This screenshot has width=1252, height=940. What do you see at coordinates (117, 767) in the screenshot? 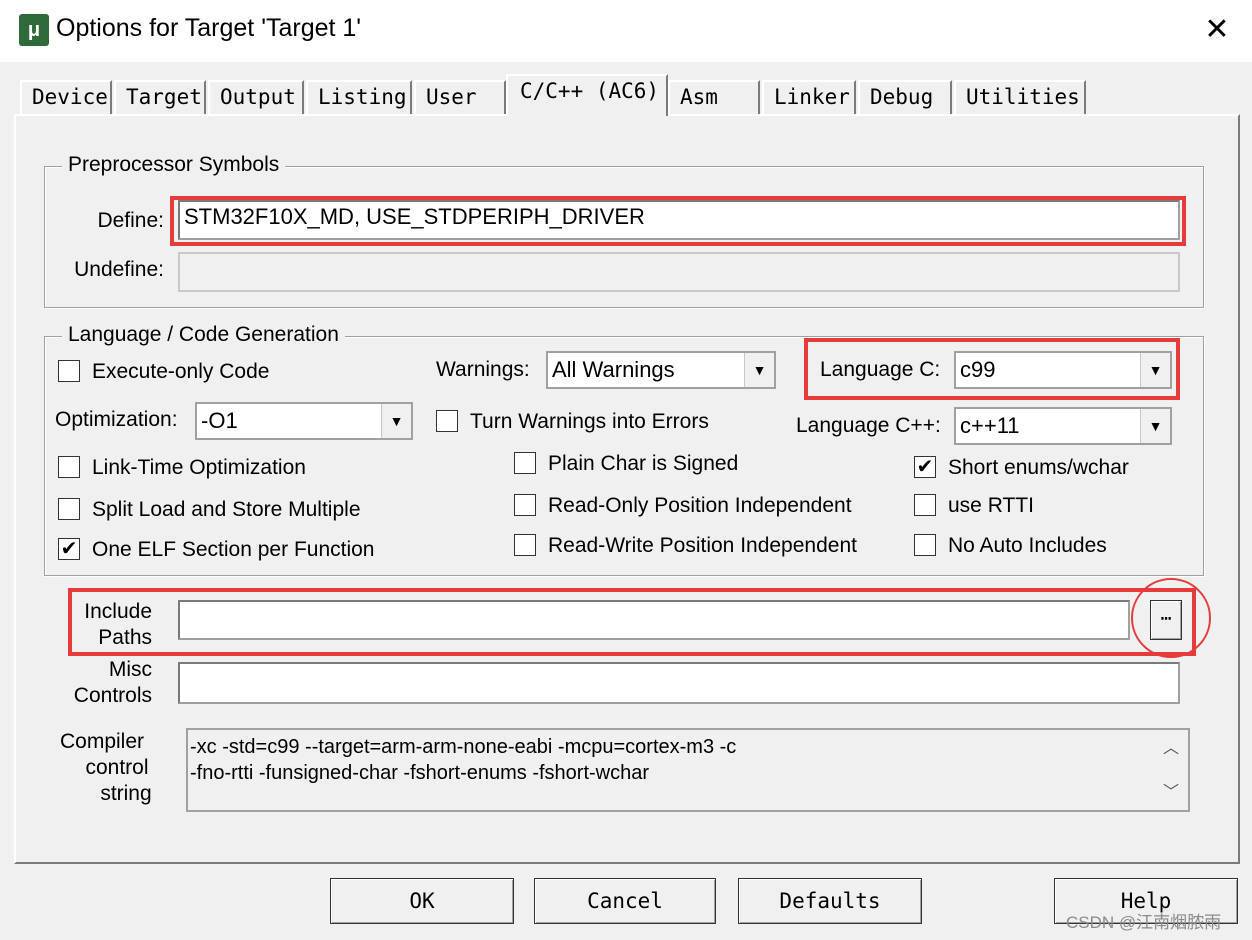
I see `compiler-string-label-line2: control` at bounding box center [117, 767].